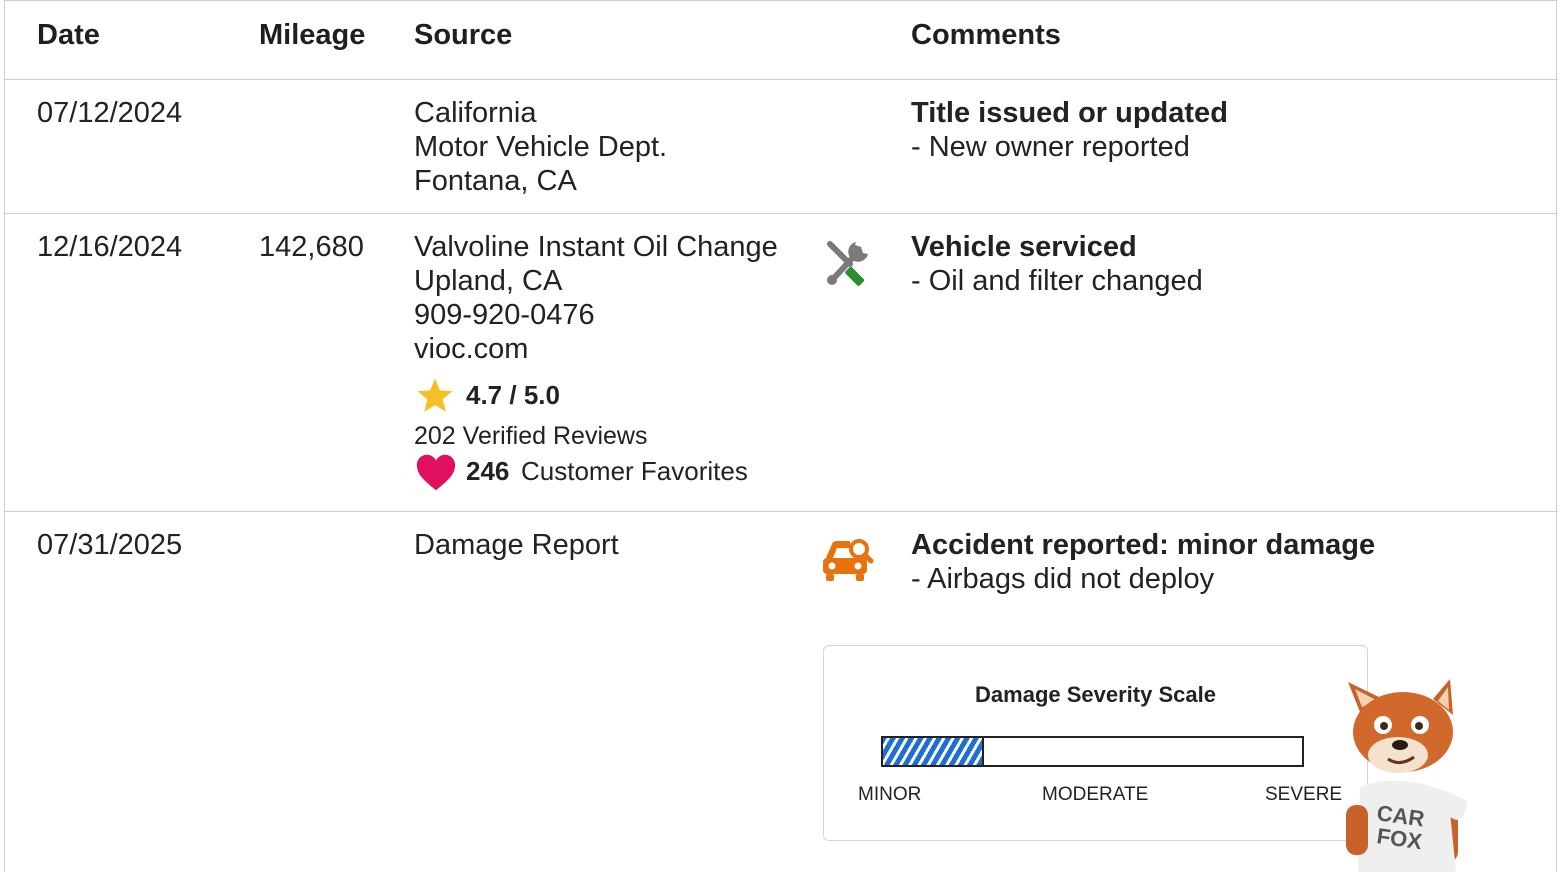  Describe the element at coordinates (847, 263) in the screenshot. I see `wrench-screwdriver-icon` at that location.